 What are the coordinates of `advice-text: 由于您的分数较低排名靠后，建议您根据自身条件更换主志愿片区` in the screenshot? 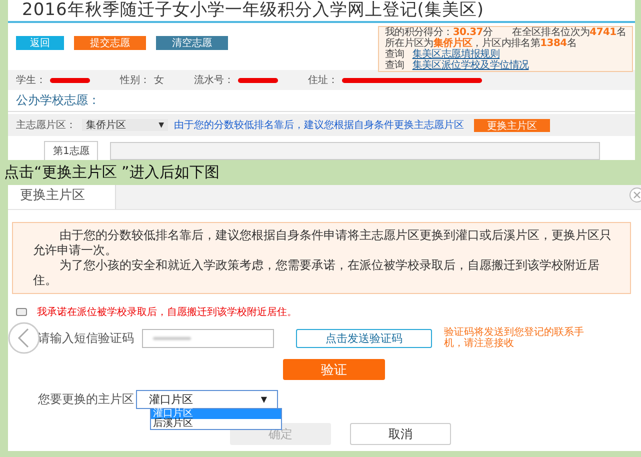 It's located at (319, 125).